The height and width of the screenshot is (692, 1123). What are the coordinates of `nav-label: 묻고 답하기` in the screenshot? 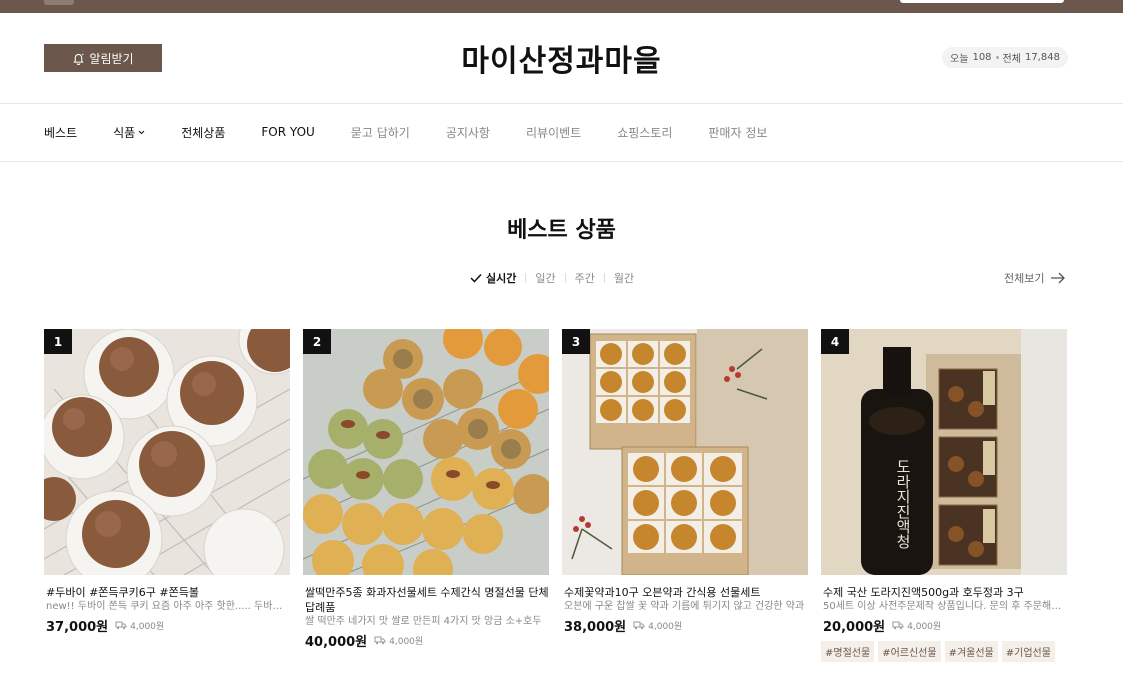 It's located at (380, 132).